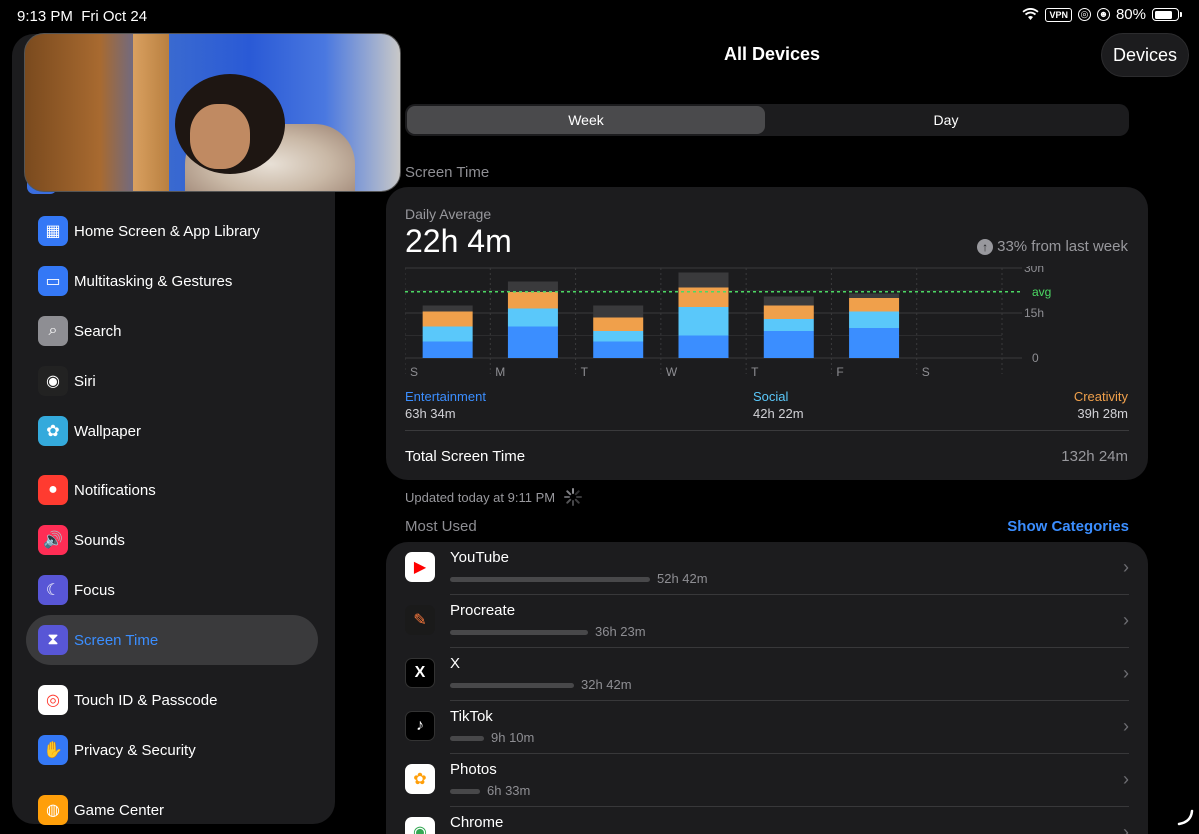  Describe the element at coordinates (420, 567) in the screenshot. I see `youtube-icon: ▶` at that location.